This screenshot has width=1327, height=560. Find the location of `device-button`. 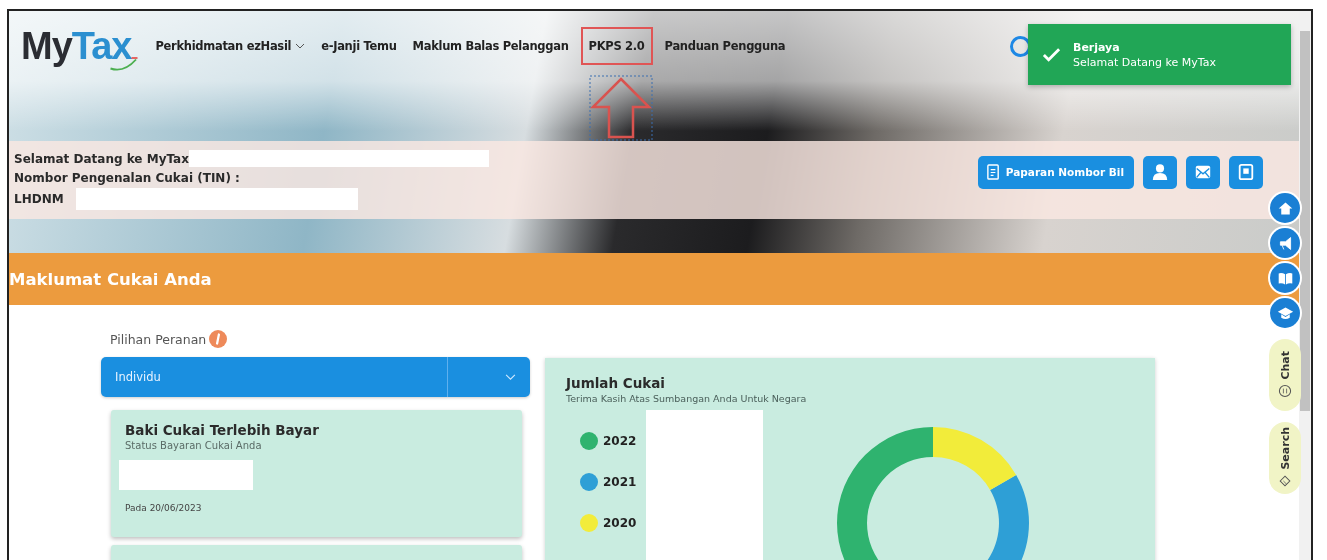

device-button is located at coordinates (1246, 172).